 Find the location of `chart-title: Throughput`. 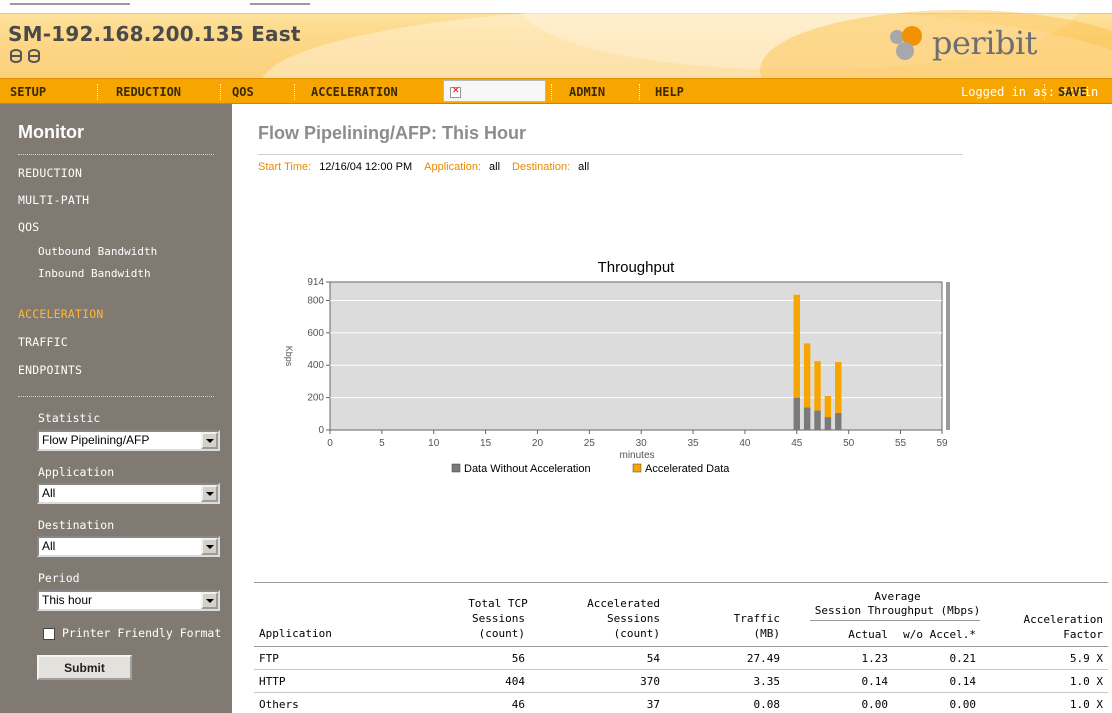

chart-title: Throughput is located at coordinates (637, 267).